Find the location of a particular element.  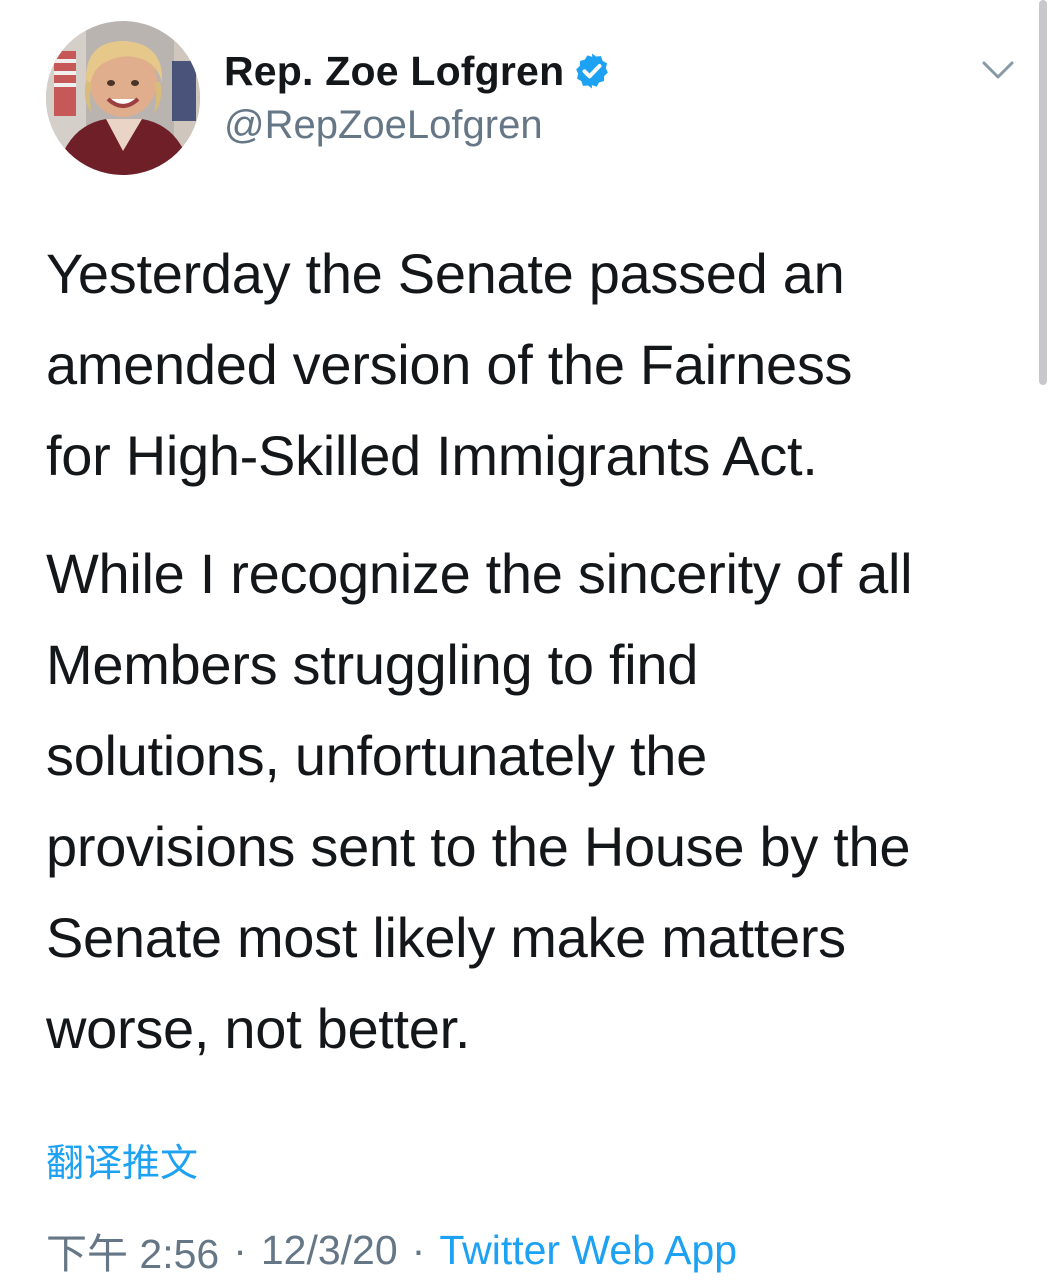

tweet-metadata: 下午 2:56 · 12/3/20 · Twitter Web App is located at coordinates (391, 1250).